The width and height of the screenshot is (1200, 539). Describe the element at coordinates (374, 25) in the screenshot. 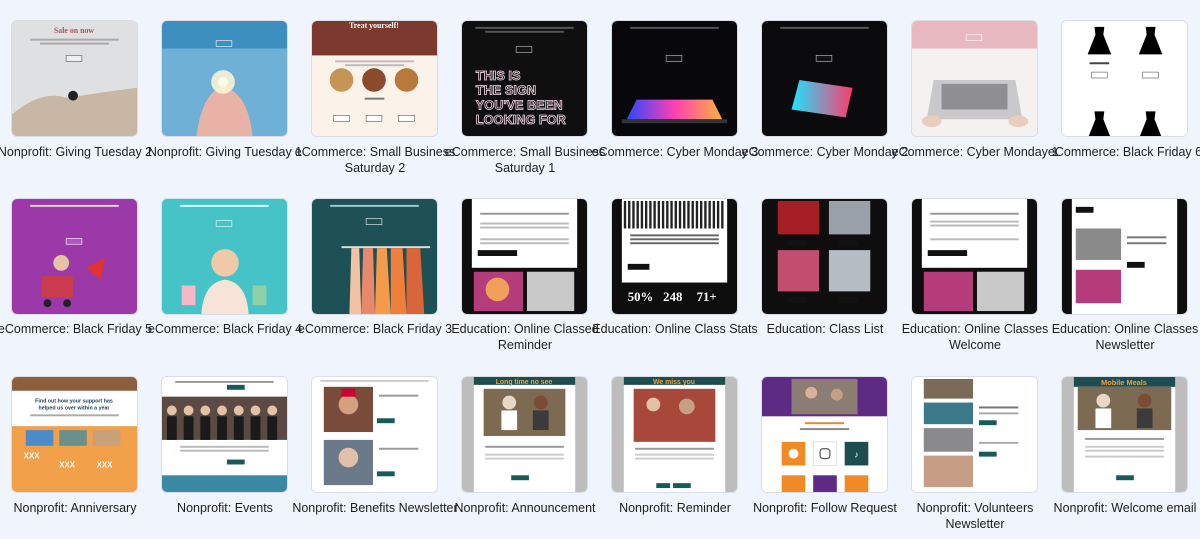

I see `svg-text: Treat yourself!` at that location.